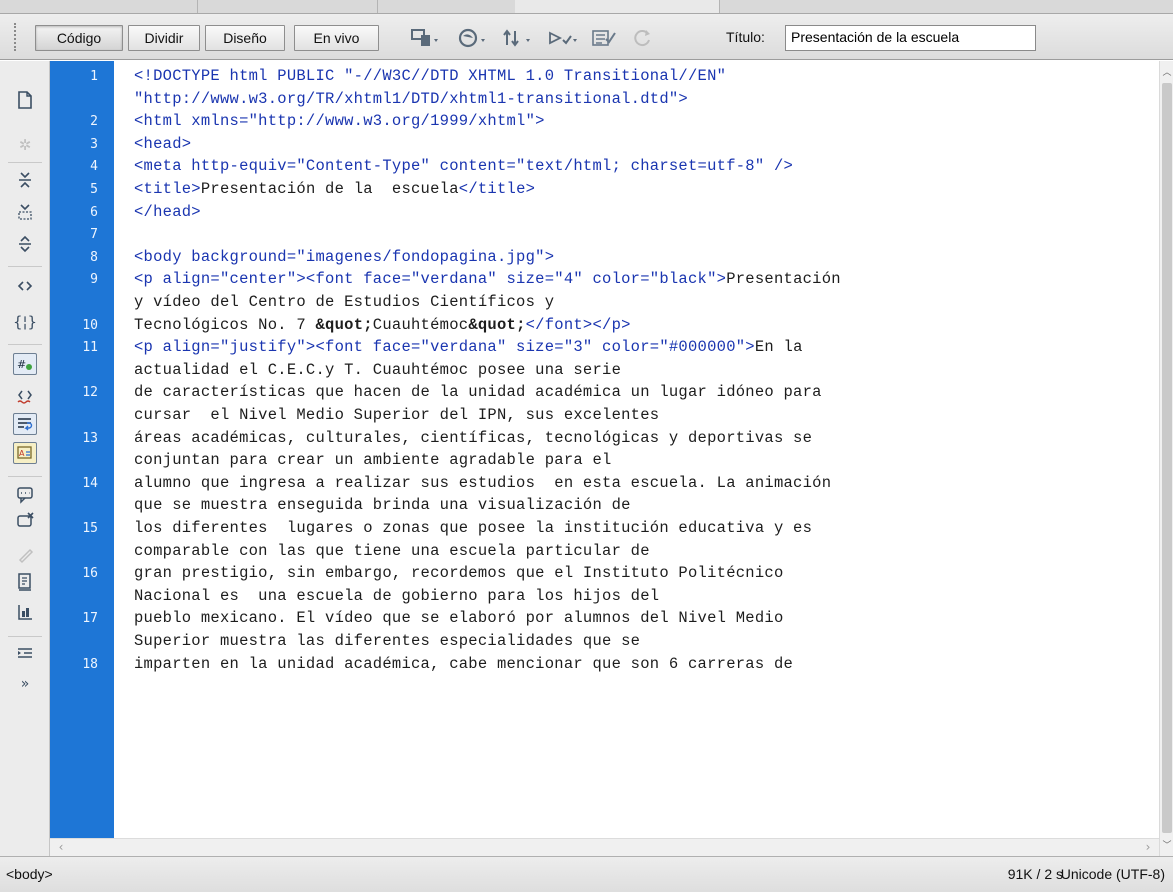 This screenshot has width=1173, height=892. What do you see at coordinates (74, 664) in the screenshot?
I see `line-number: 18` at bounding box center [74, 664].